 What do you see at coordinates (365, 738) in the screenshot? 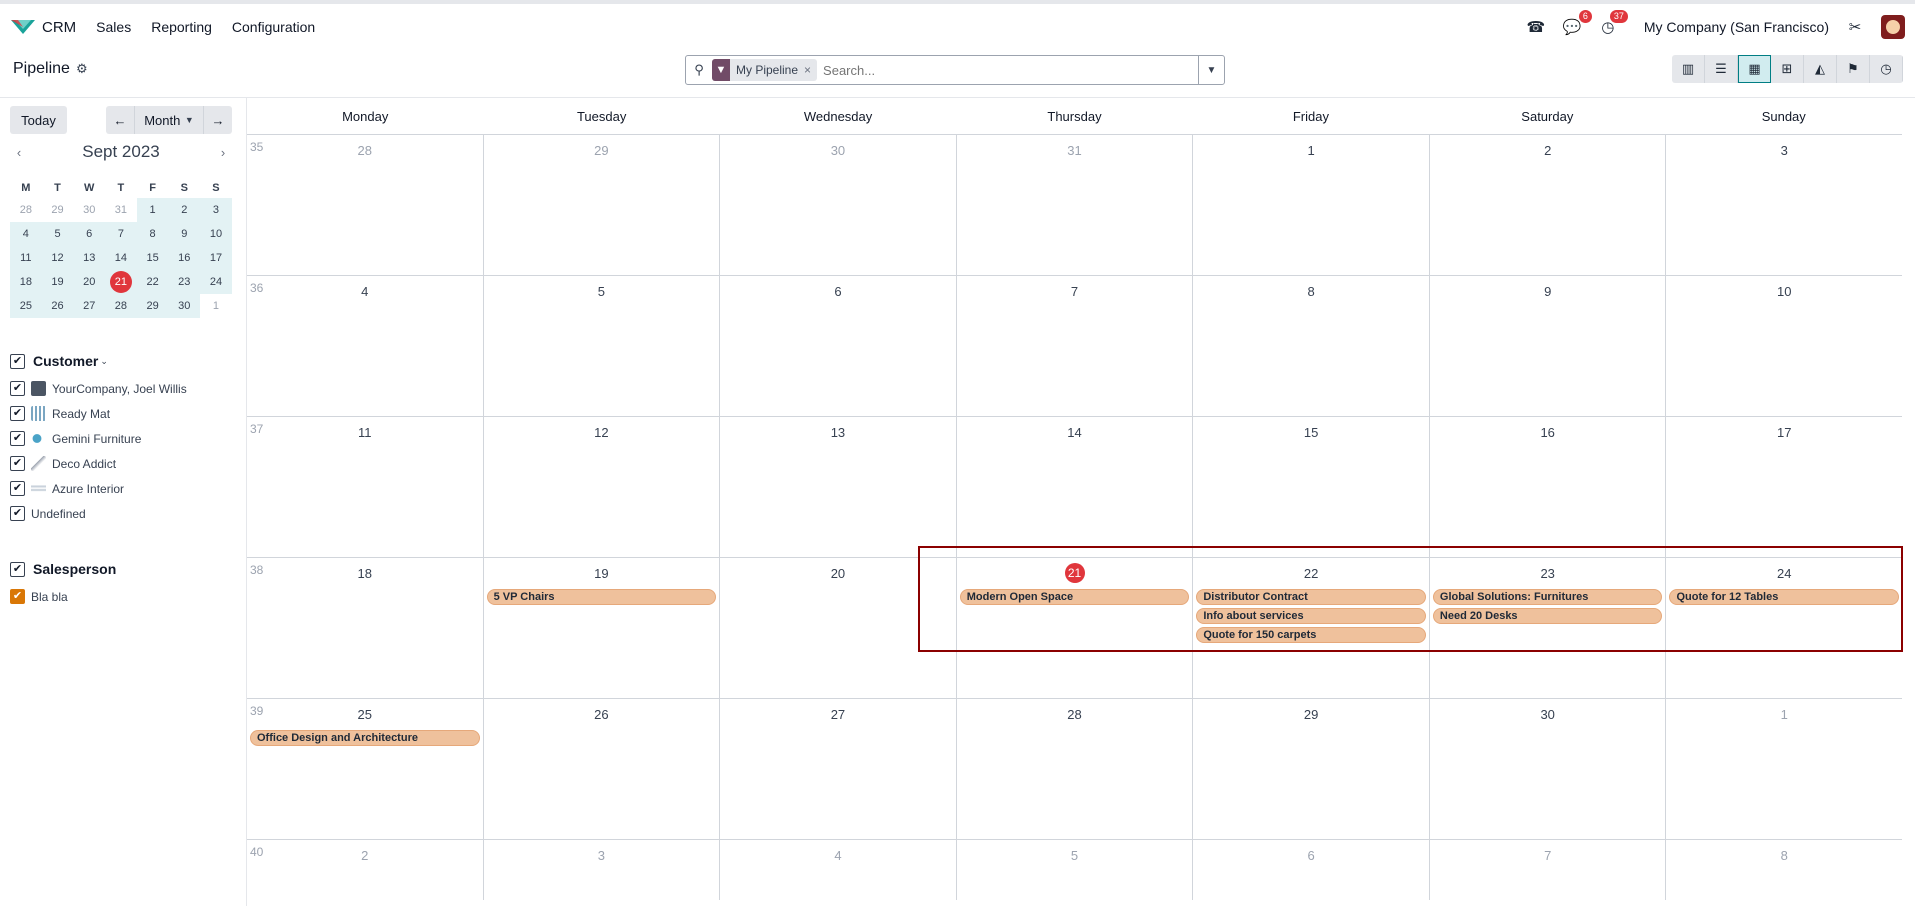
I see `calendar-event: Office Design and Architecture` at bounding box center [365, 738].